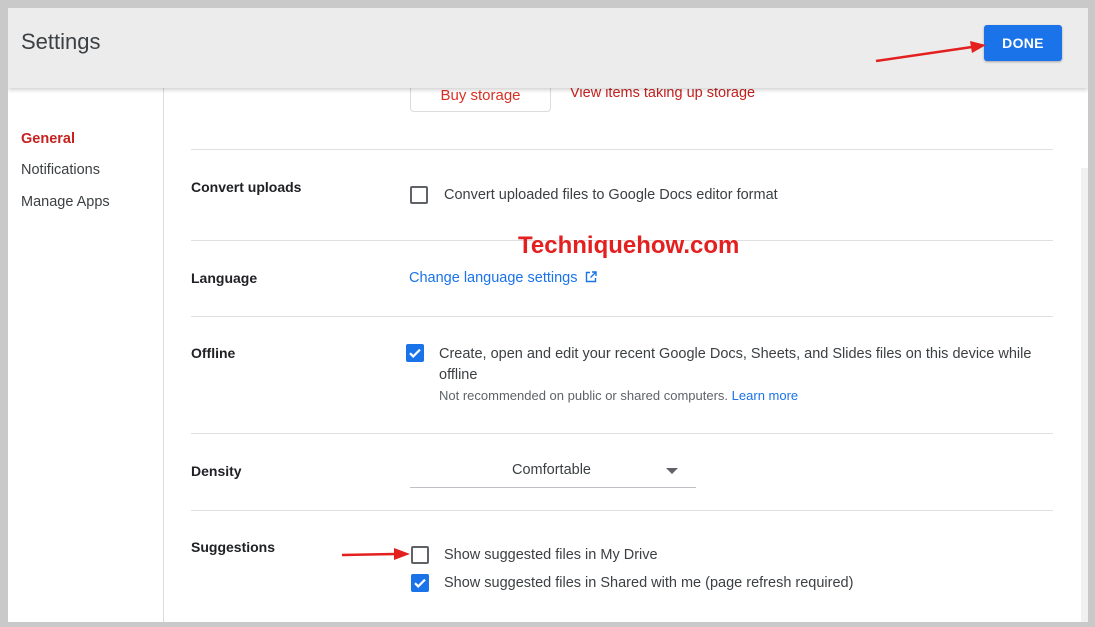  Describe the element at coordinates (419, 195) in the screenshot. I see `convert-uploads-checkbox` at that location.